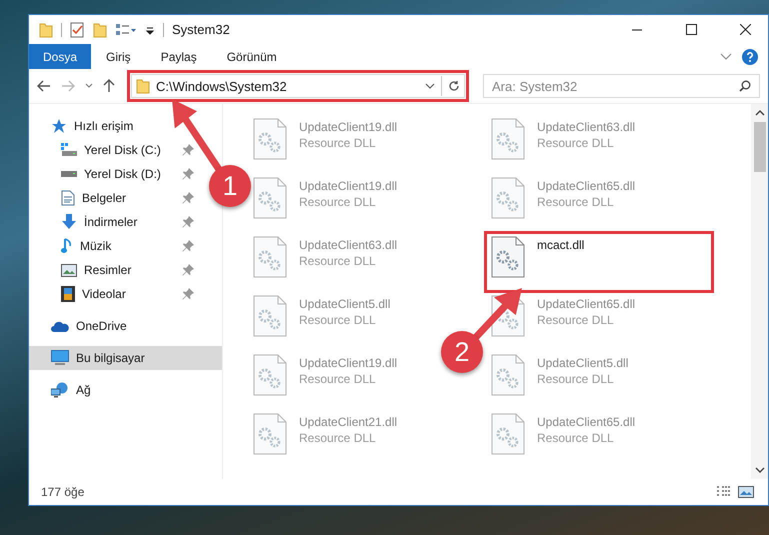 The width and height of the screenshot is (769, 535). I want to click on sidebar-item: Resimler, so click(114, 270).